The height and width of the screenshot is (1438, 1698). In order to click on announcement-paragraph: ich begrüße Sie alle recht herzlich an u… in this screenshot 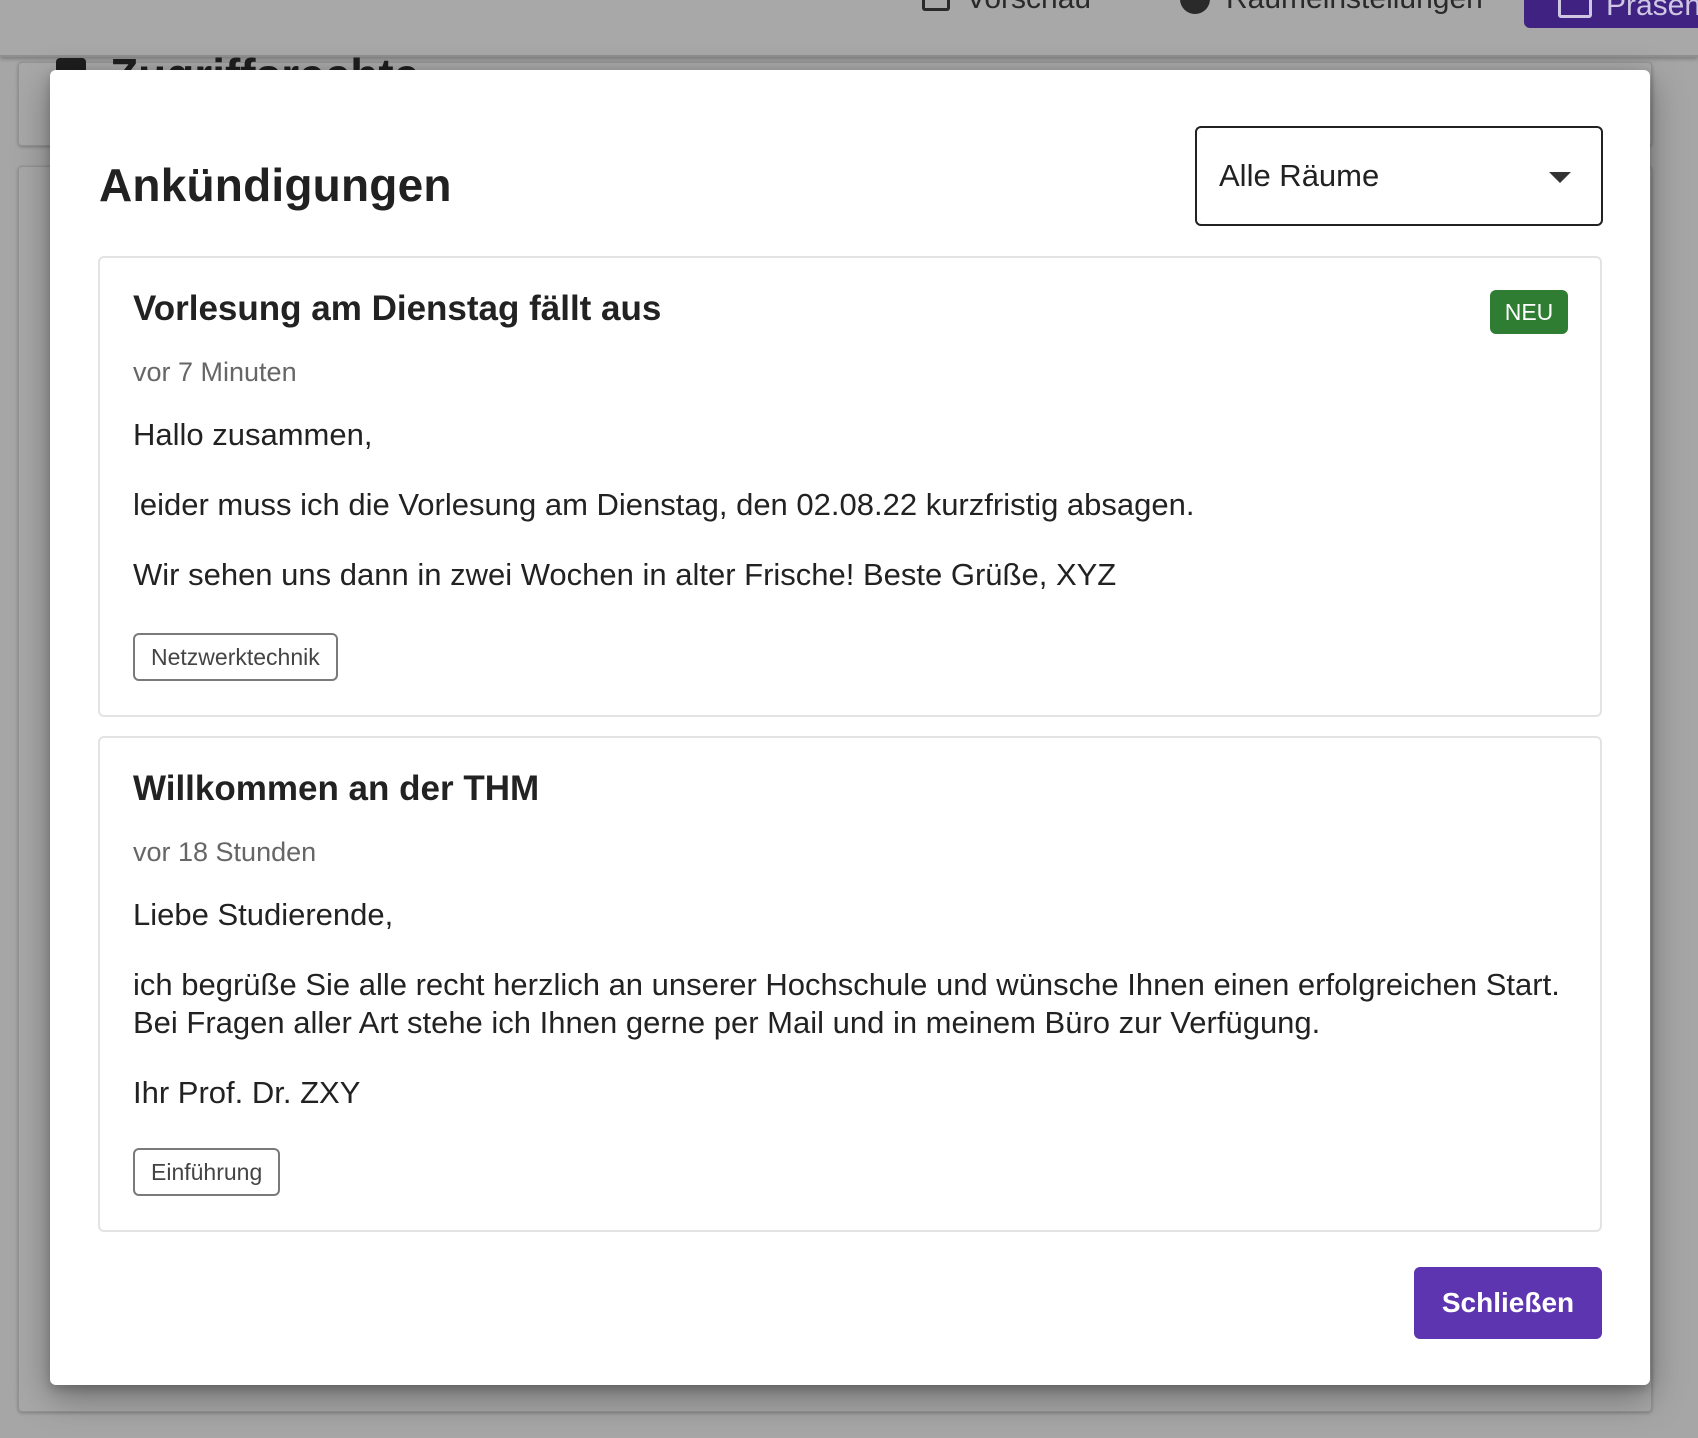, I will do `click(846, 1003)`.